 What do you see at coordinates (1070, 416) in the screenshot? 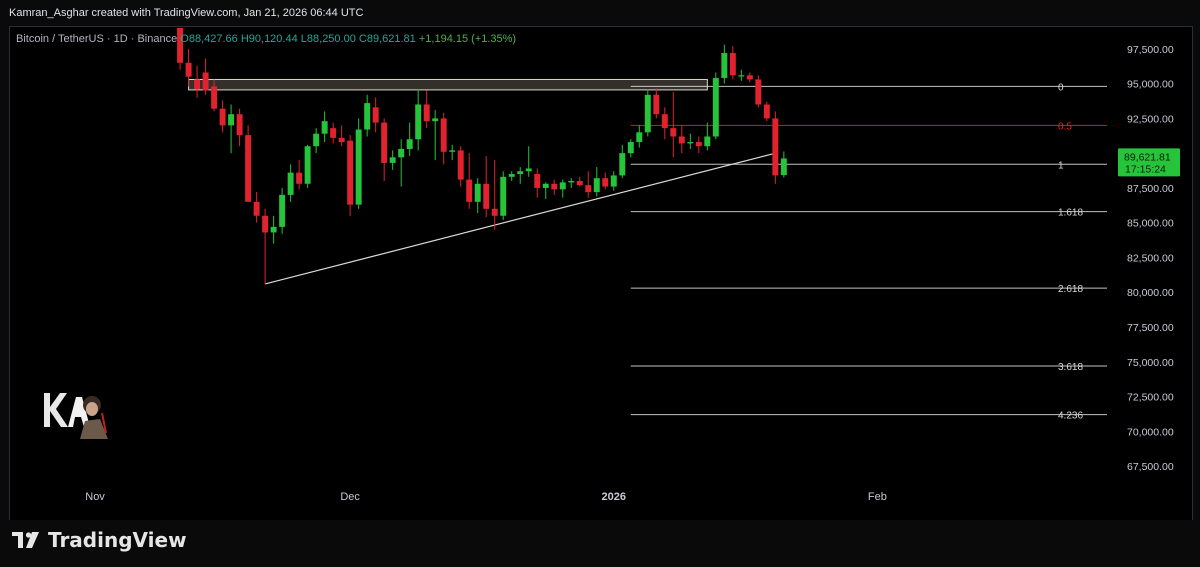
I see `fib-label-4.236: 4.236` at bounding box center [1070, 416].